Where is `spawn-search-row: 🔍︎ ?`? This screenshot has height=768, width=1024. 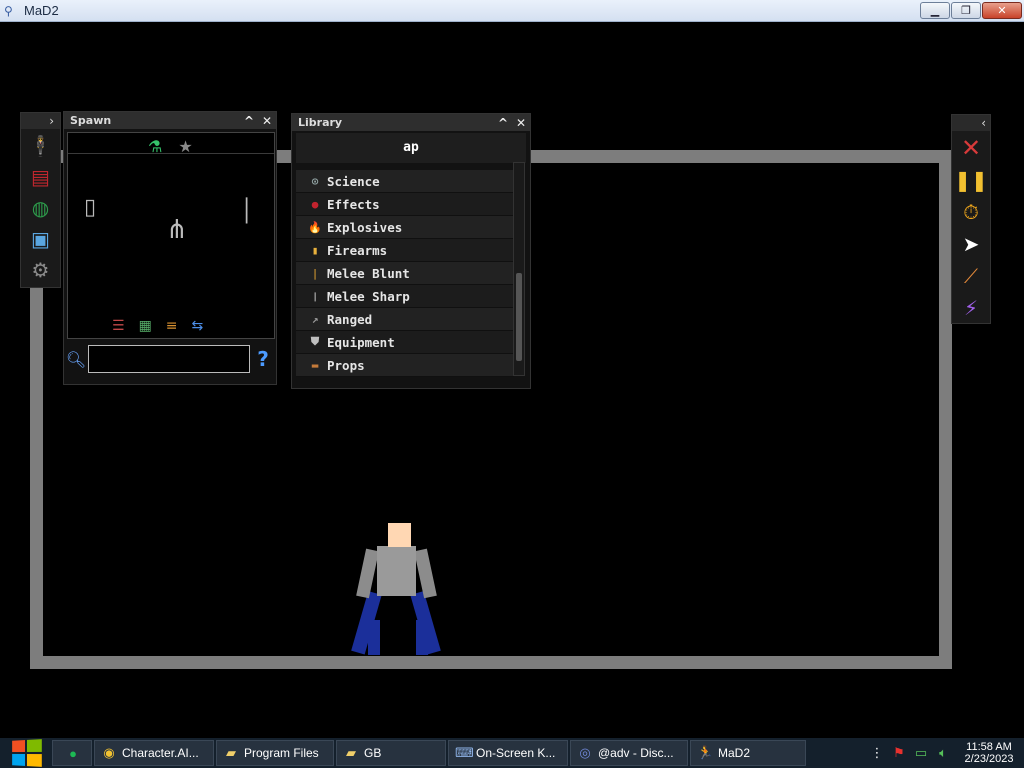 spawn-search-row: 🔍︎ ? is located at coordinates (171, 359).